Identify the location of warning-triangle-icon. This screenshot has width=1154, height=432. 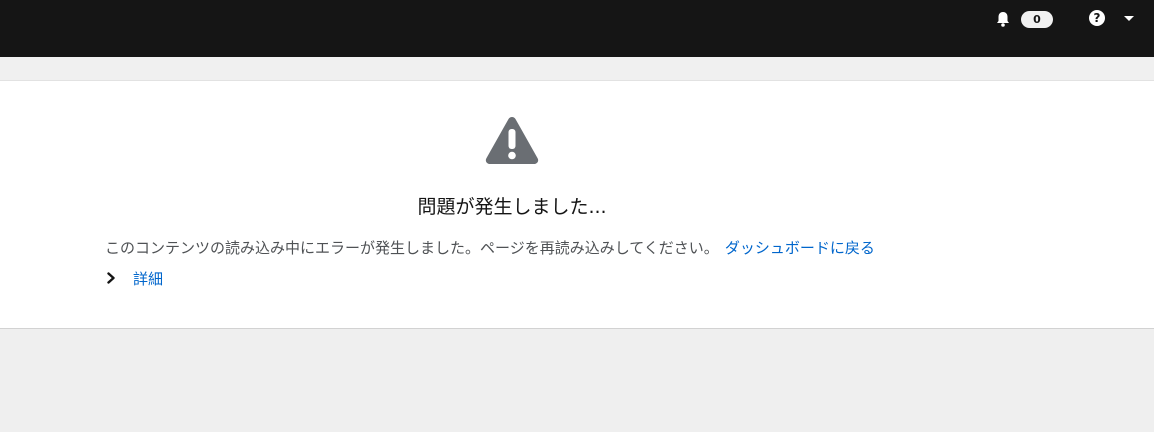
(512, 140).